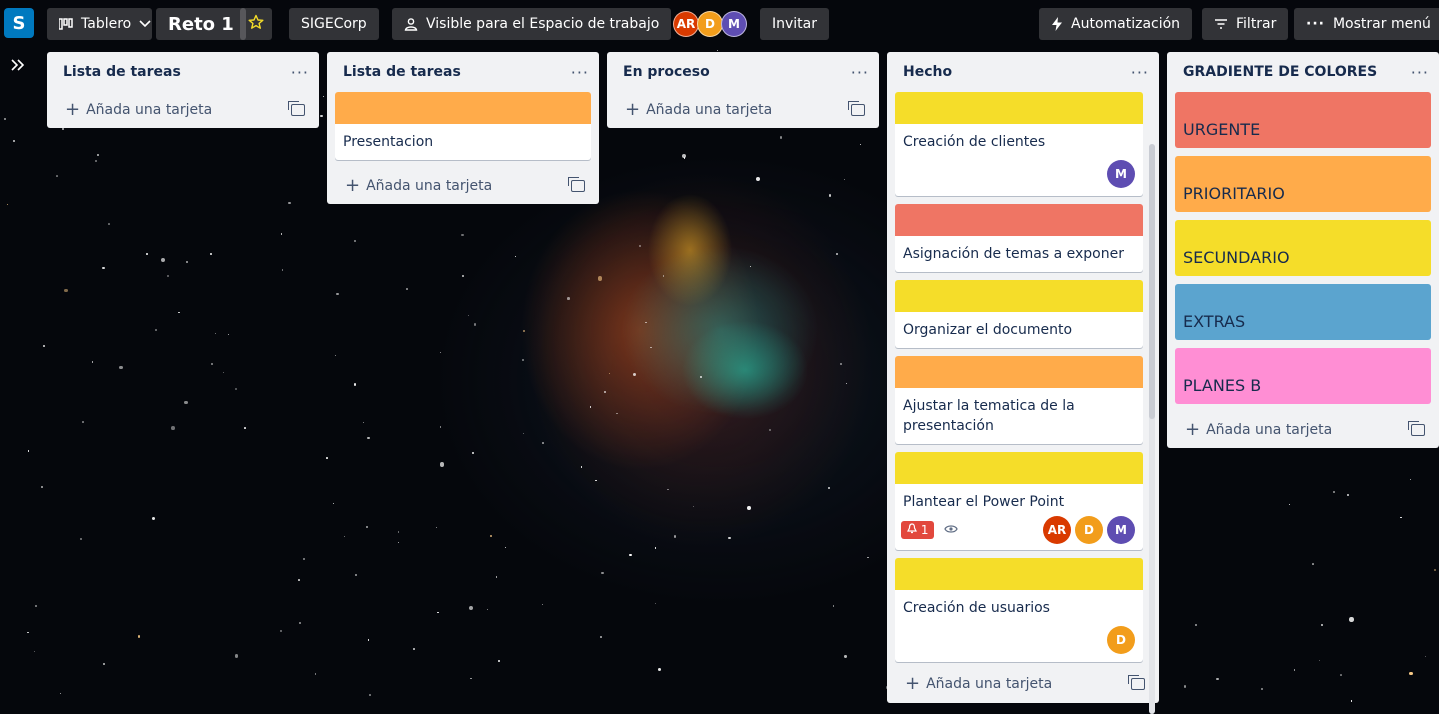  I want to click on card: Asignación de temas a exponer, so click(1019, 238).